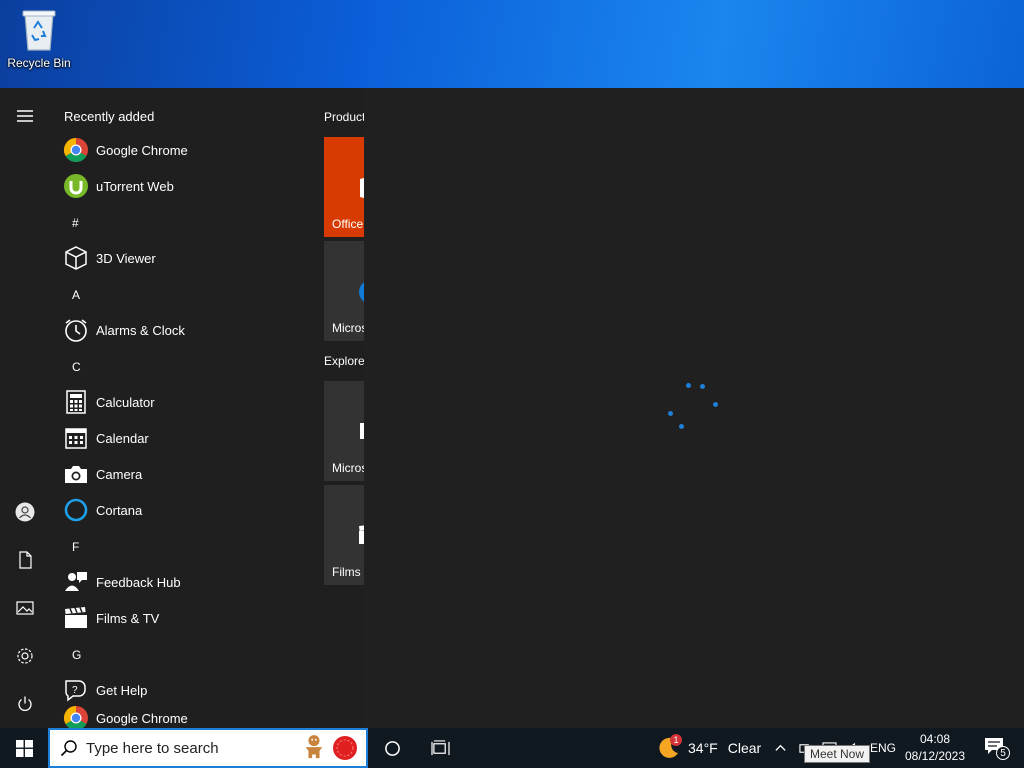 The image size is (1024, 768). I want to click on start-rail, so click(25, 408).